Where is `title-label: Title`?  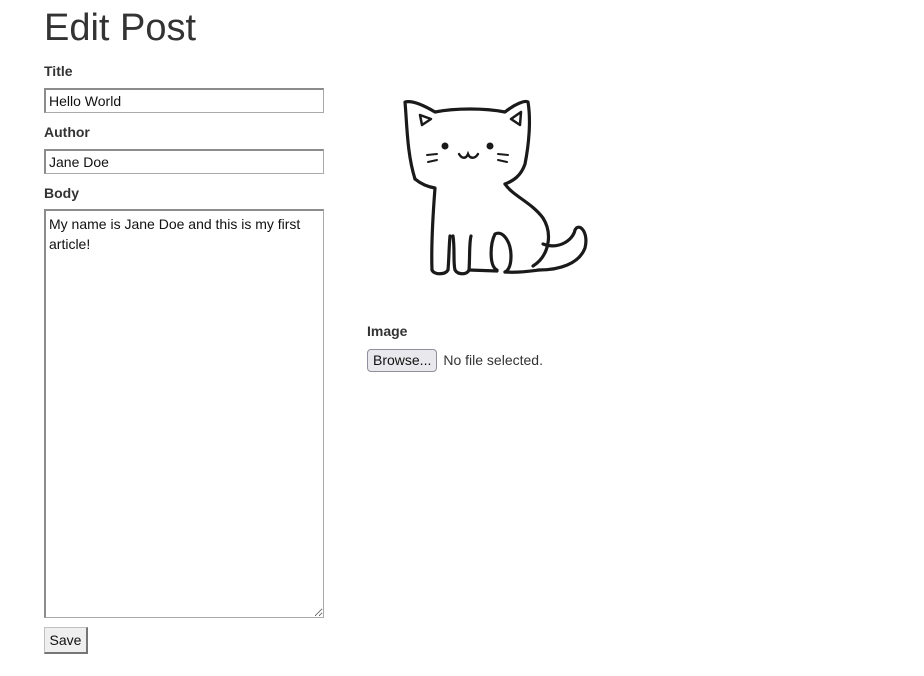
title-label: Title is located at coordinates (58, 71).